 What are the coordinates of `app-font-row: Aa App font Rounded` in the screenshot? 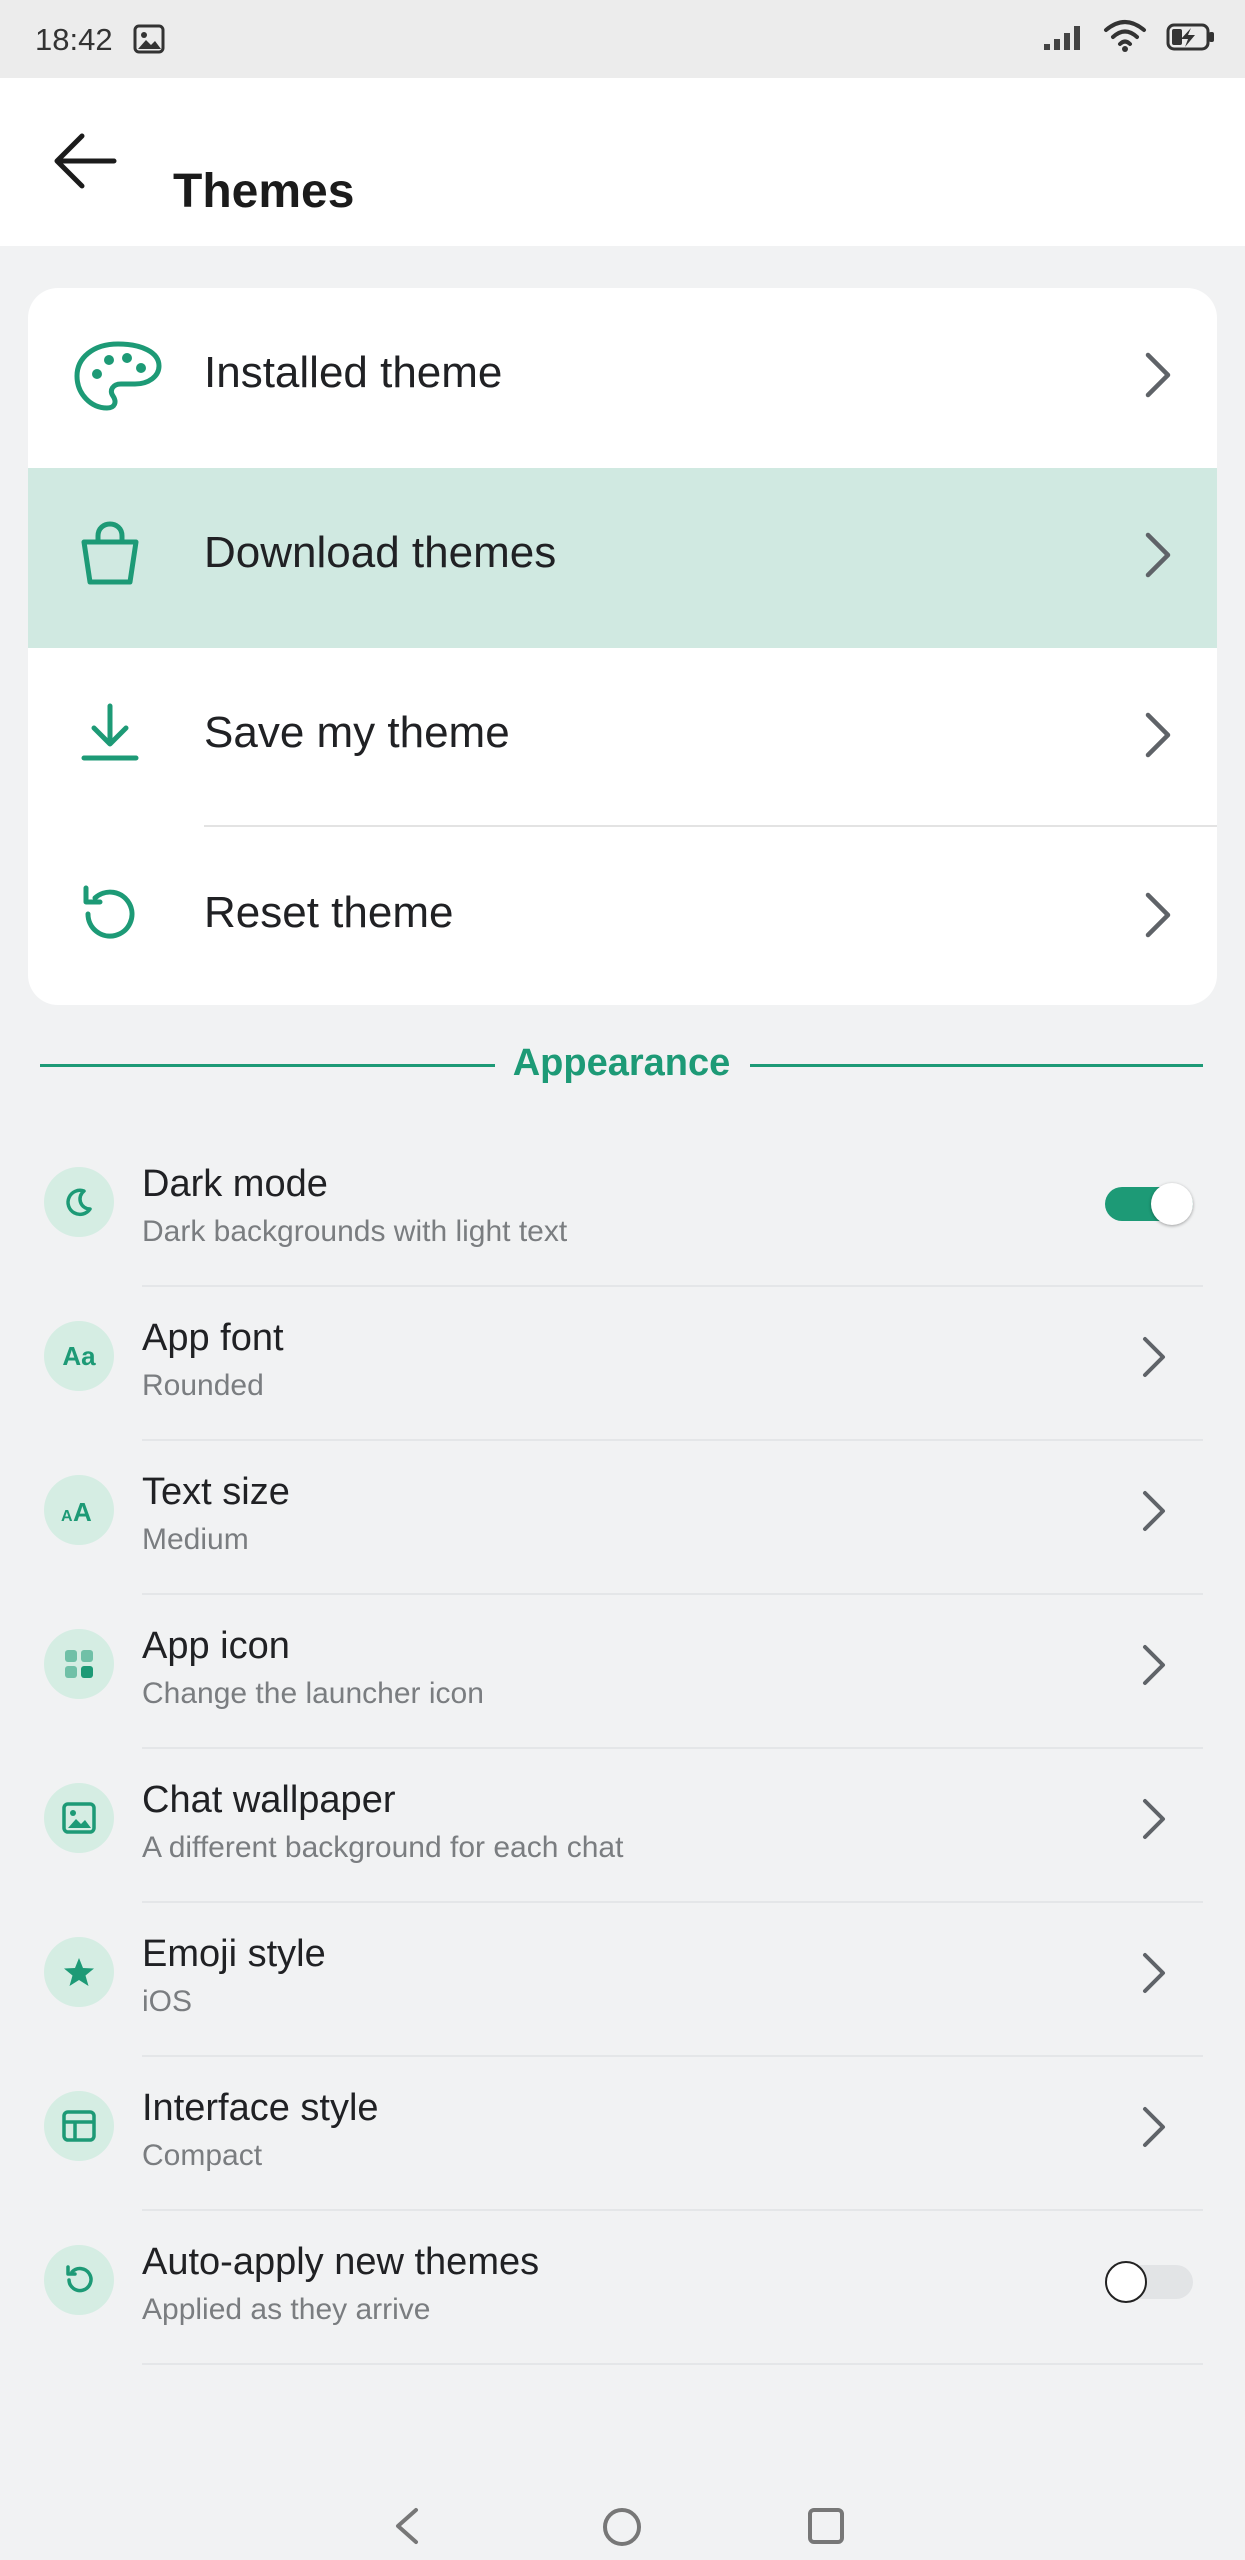 It's located at (621, 1364).